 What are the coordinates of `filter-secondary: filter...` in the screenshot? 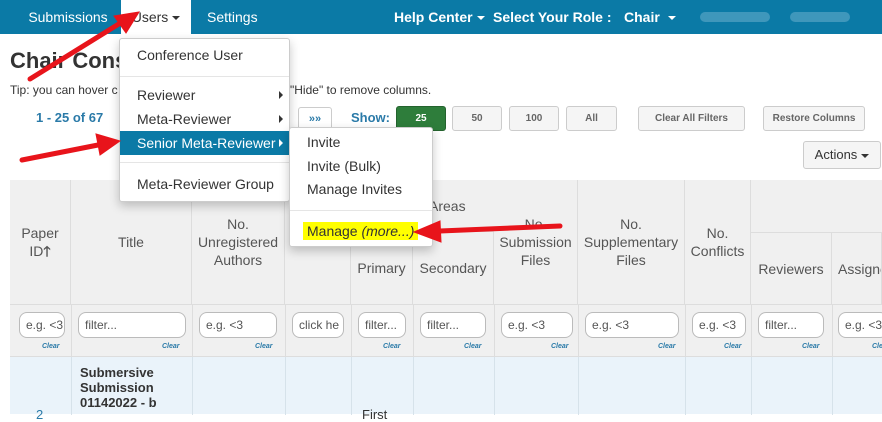 It's located at (453, 325).